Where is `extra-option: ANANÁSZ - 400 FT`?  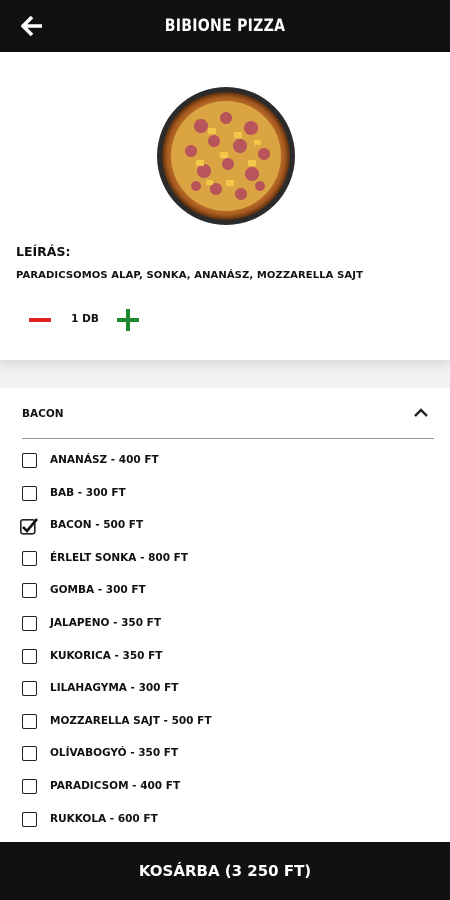
extra-option: ANANÁSZ - 400 FT is located at coordinates (172, 462).